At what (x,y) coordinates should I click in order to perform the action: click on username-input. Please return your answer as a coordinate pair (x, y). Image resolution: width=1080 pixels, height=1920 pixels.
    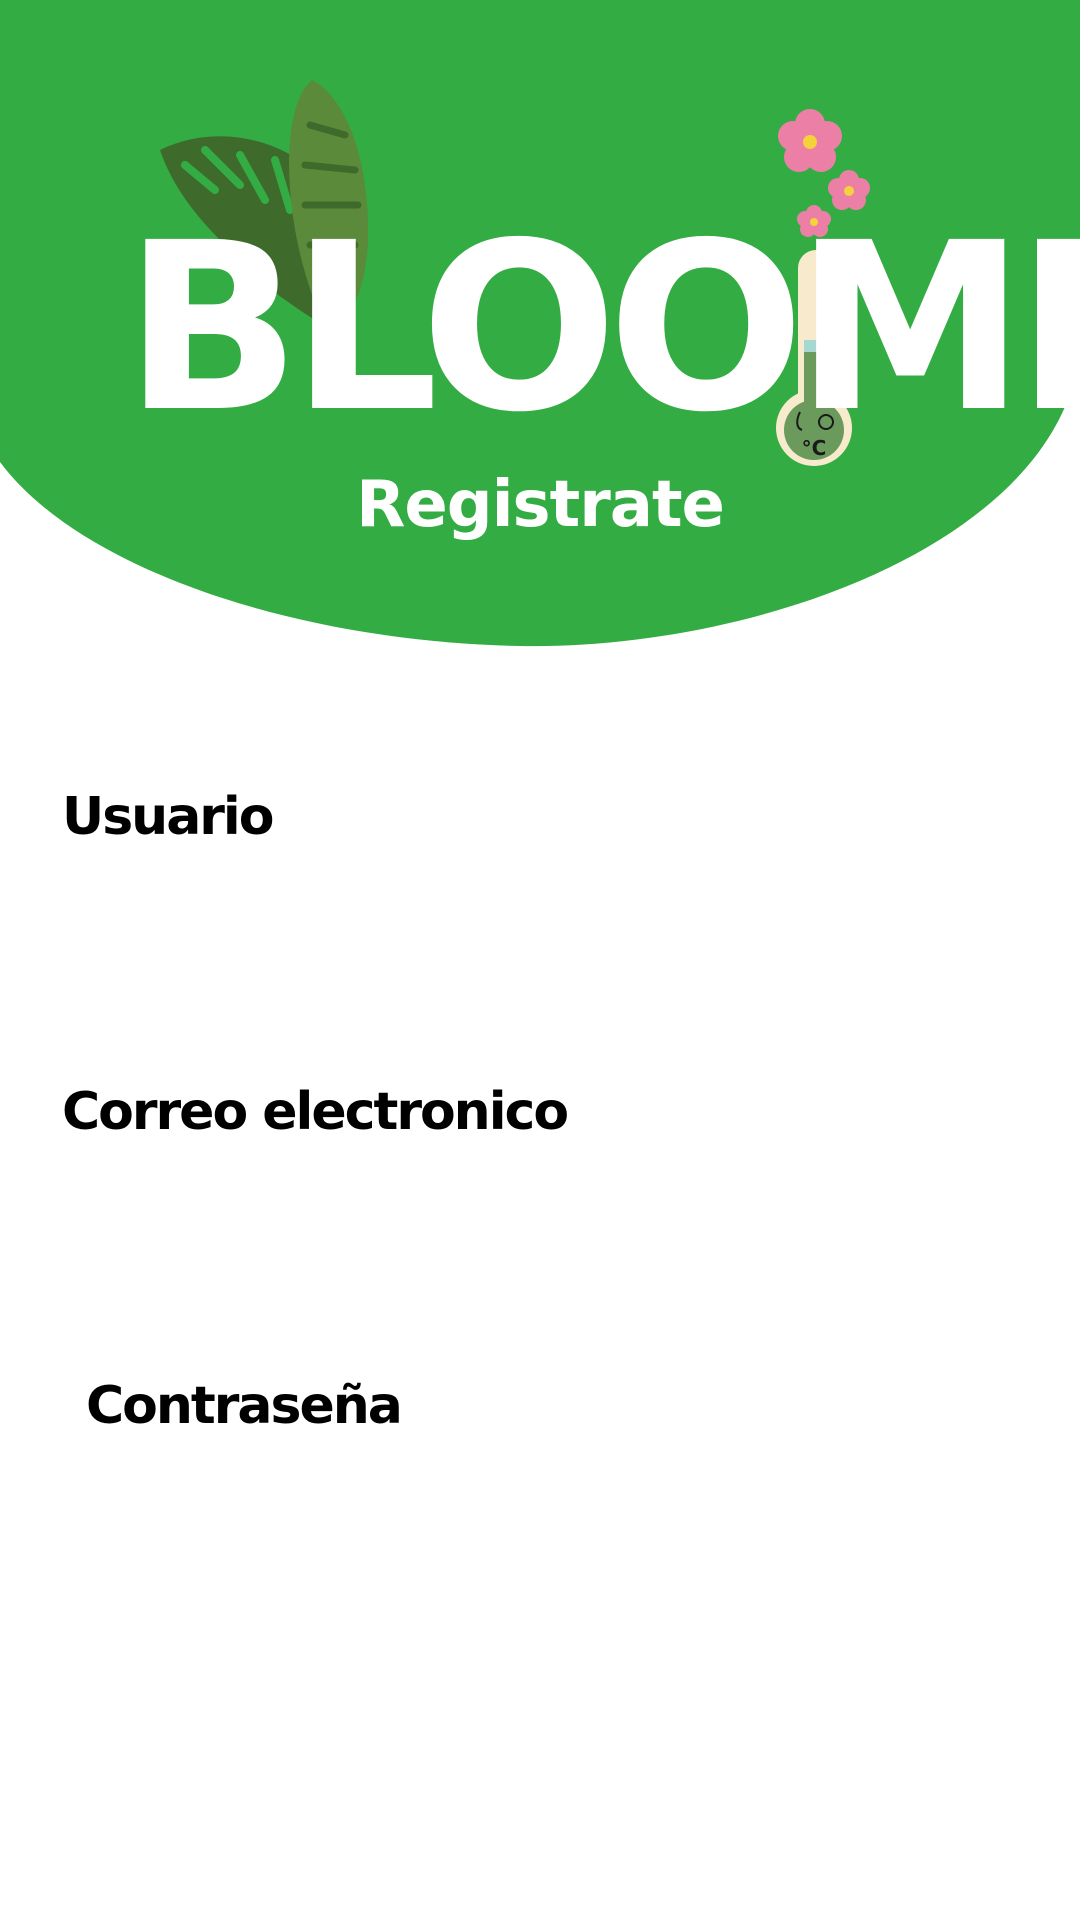
    Looking at the image, I should click on (542, 914).